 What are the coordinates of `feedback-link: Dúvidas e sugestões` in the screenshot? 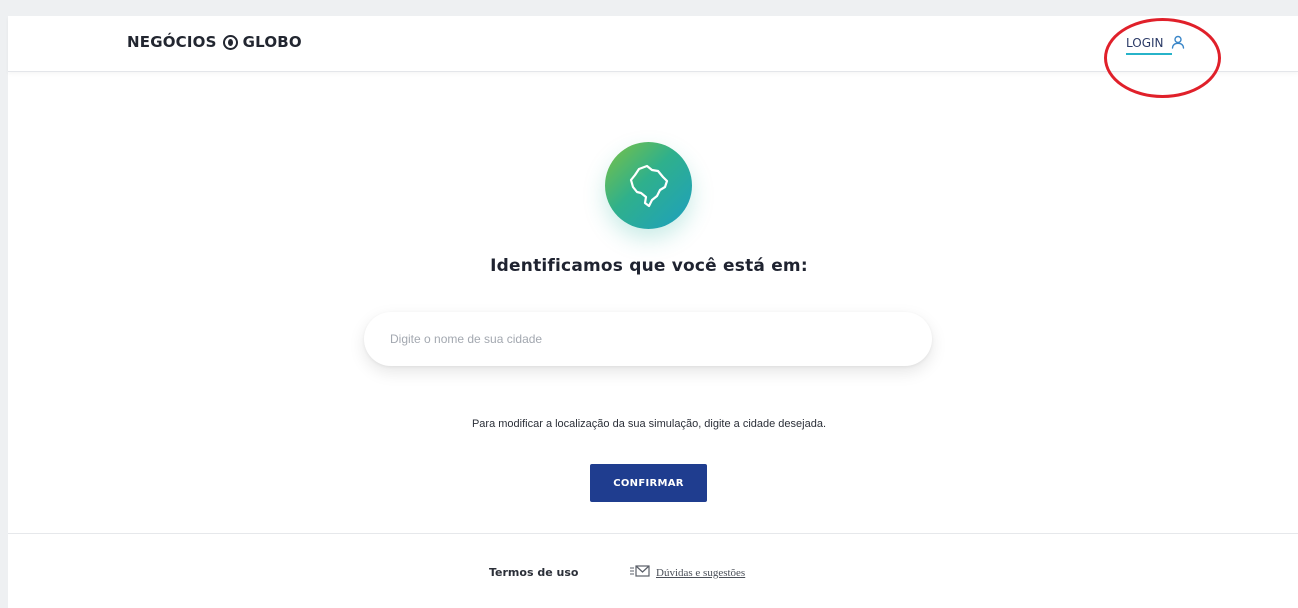 It's located at (687, 572).